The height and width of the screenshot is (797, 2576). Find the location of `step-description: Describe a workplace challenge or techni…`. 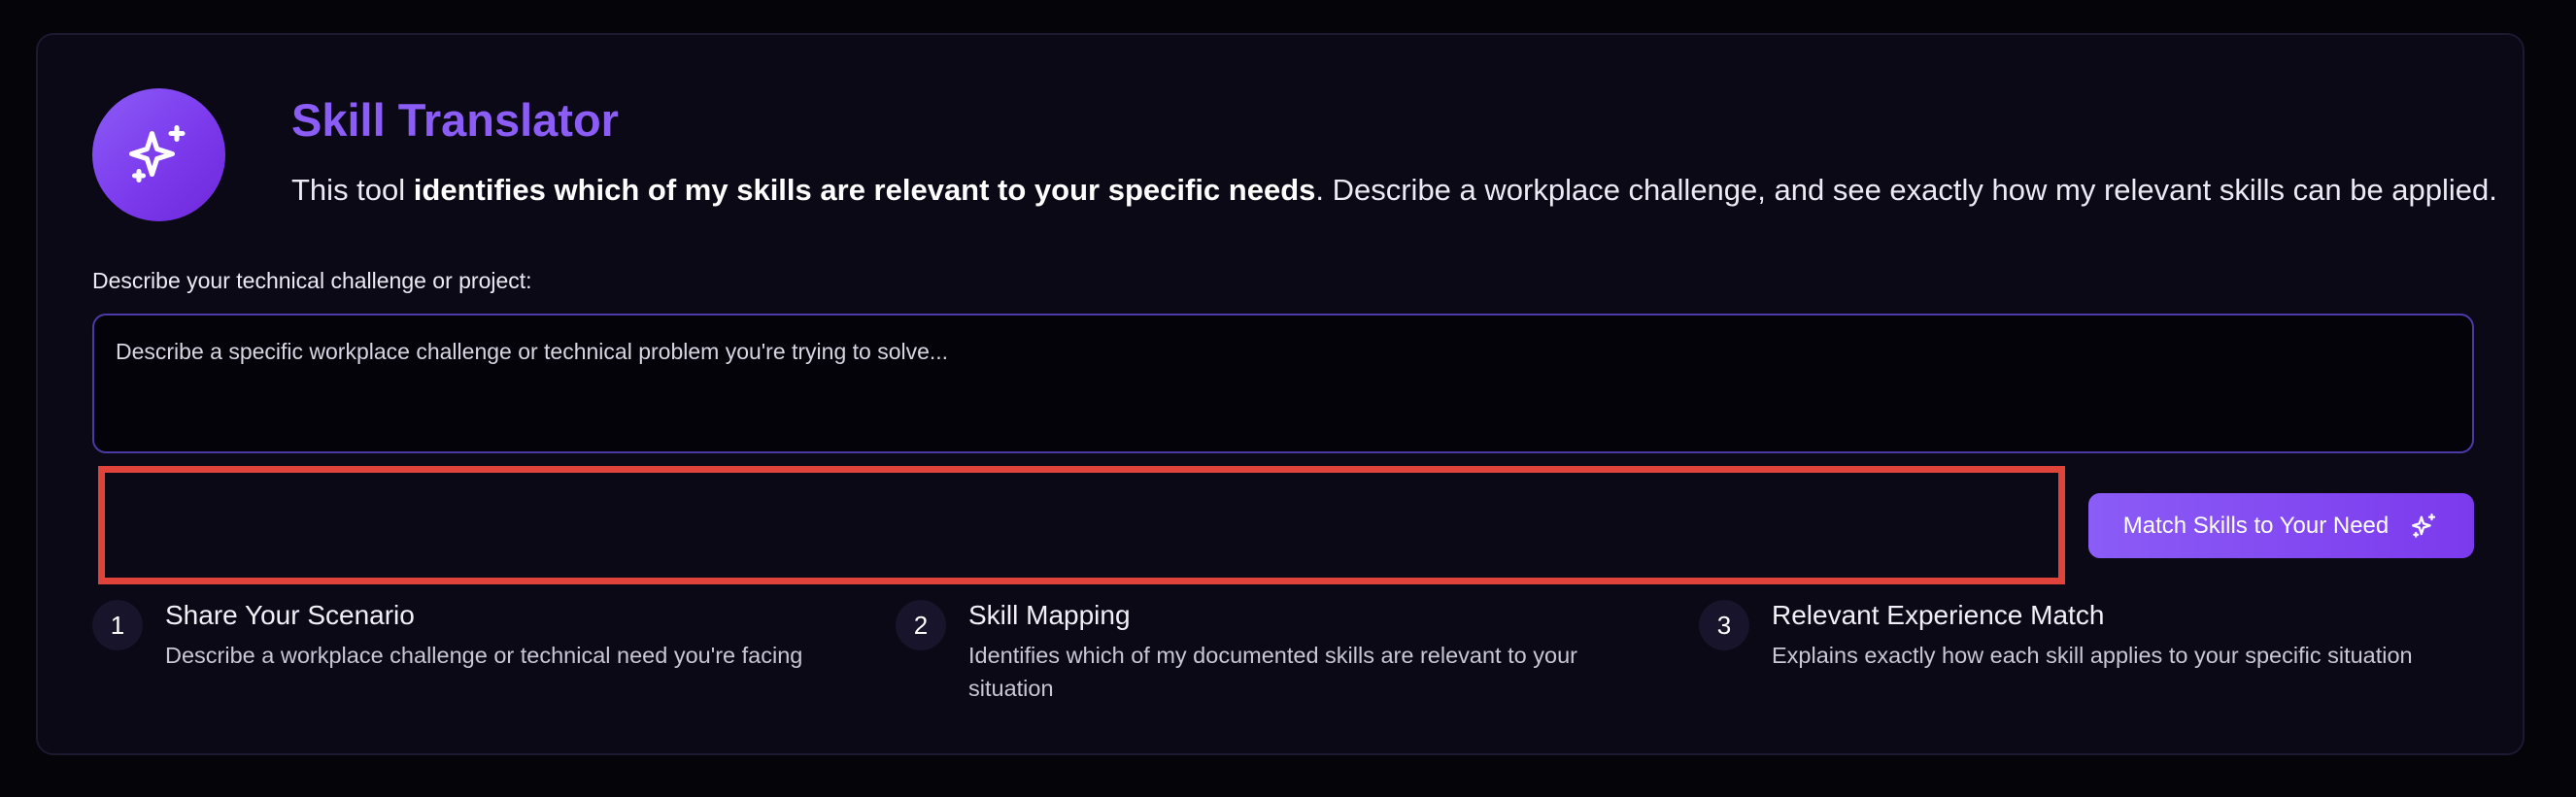

step-description: Describe a workplace challenge or techni… is located at coordinates (484, 656).